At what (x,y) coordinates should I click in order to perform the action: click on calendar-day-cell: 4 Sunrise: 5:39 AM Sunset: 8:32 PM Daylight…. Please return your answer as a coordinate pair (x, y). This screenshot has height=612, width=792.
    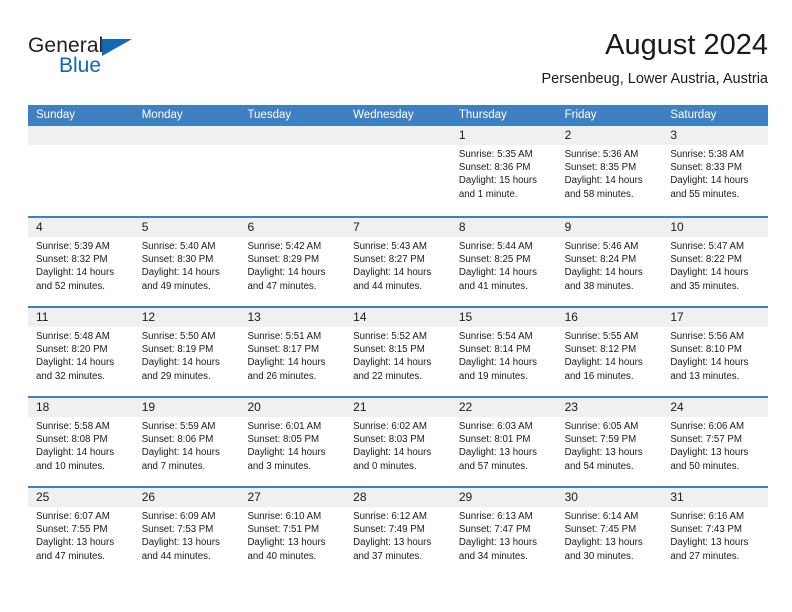
    Looking at the image, I should click on (81, 262).